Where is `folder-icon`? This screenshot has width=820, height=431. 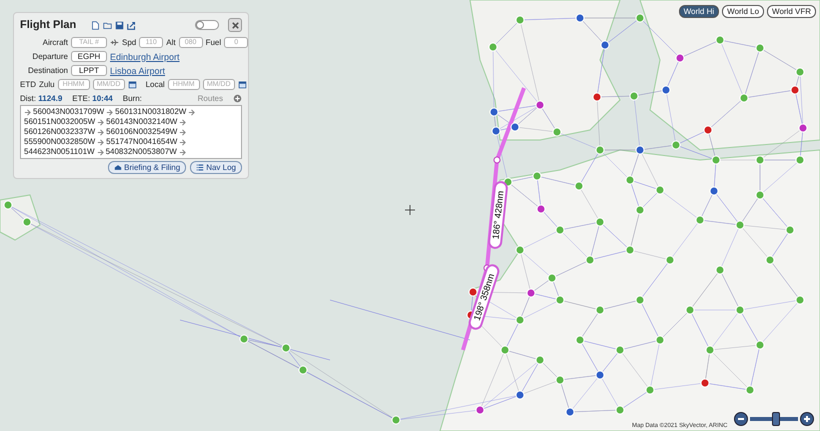
folder-icon is located at coordinates (107, 25).